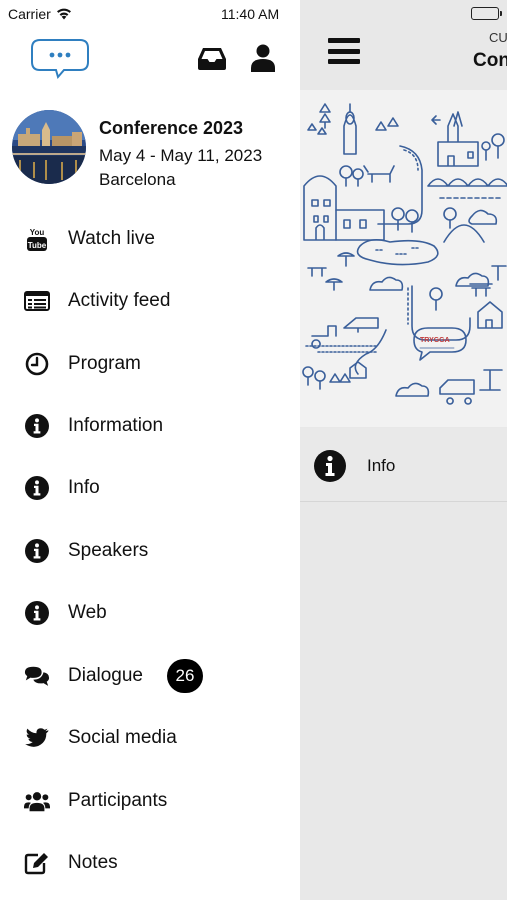 This screenshot has height=900, width=507. Describe the element at coordinates (150, 675) in the screenshot. I see `menu-item-dialogue: Dialogue 26` at that location.